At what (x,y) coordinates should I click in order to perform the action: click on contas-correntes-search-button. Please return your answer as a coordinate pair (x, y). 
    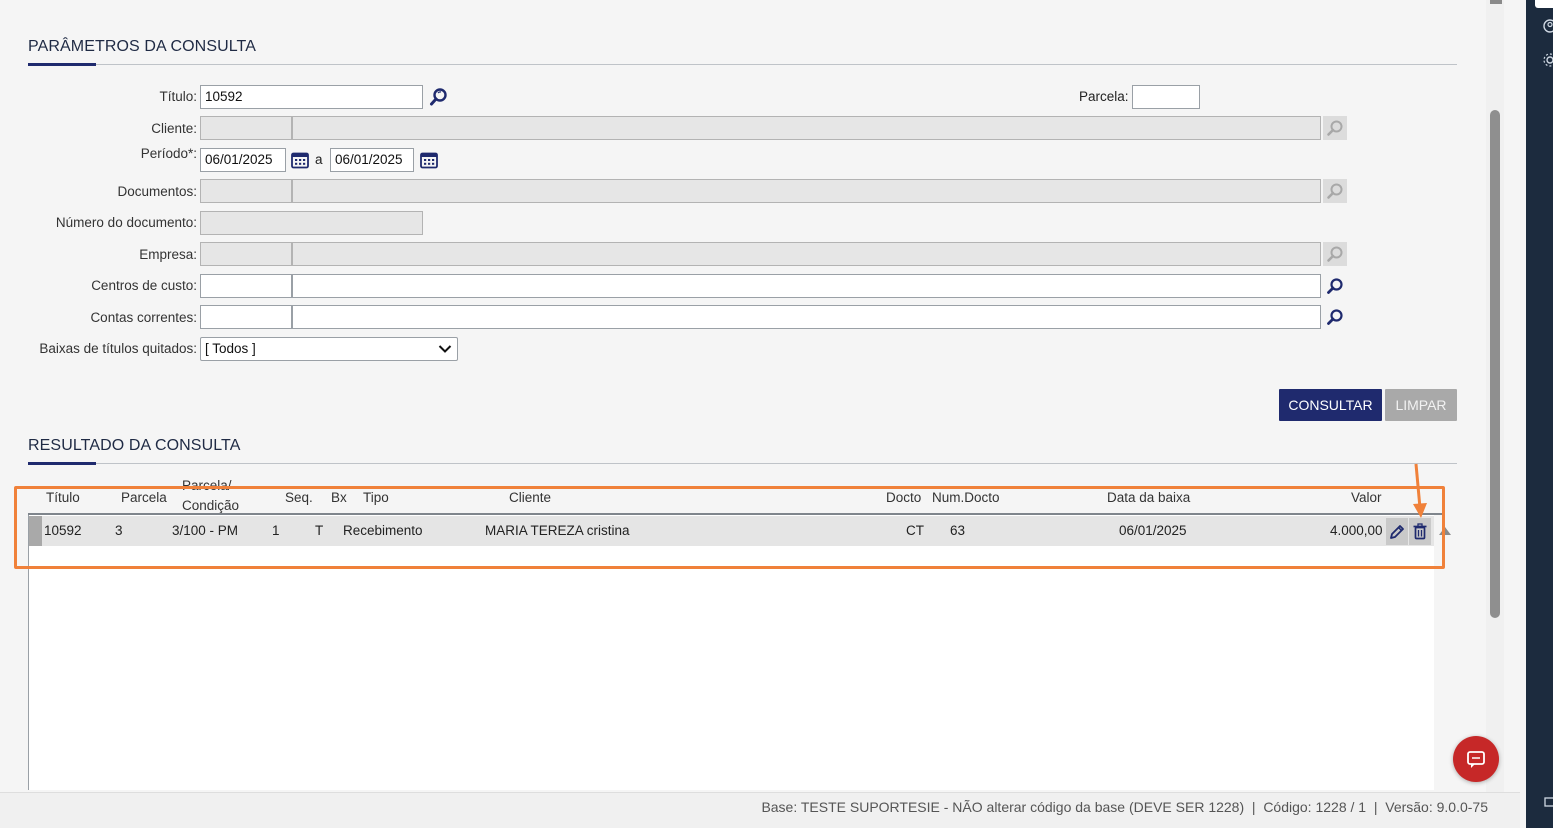
    Looking at the image, I should click on (1335, 317).